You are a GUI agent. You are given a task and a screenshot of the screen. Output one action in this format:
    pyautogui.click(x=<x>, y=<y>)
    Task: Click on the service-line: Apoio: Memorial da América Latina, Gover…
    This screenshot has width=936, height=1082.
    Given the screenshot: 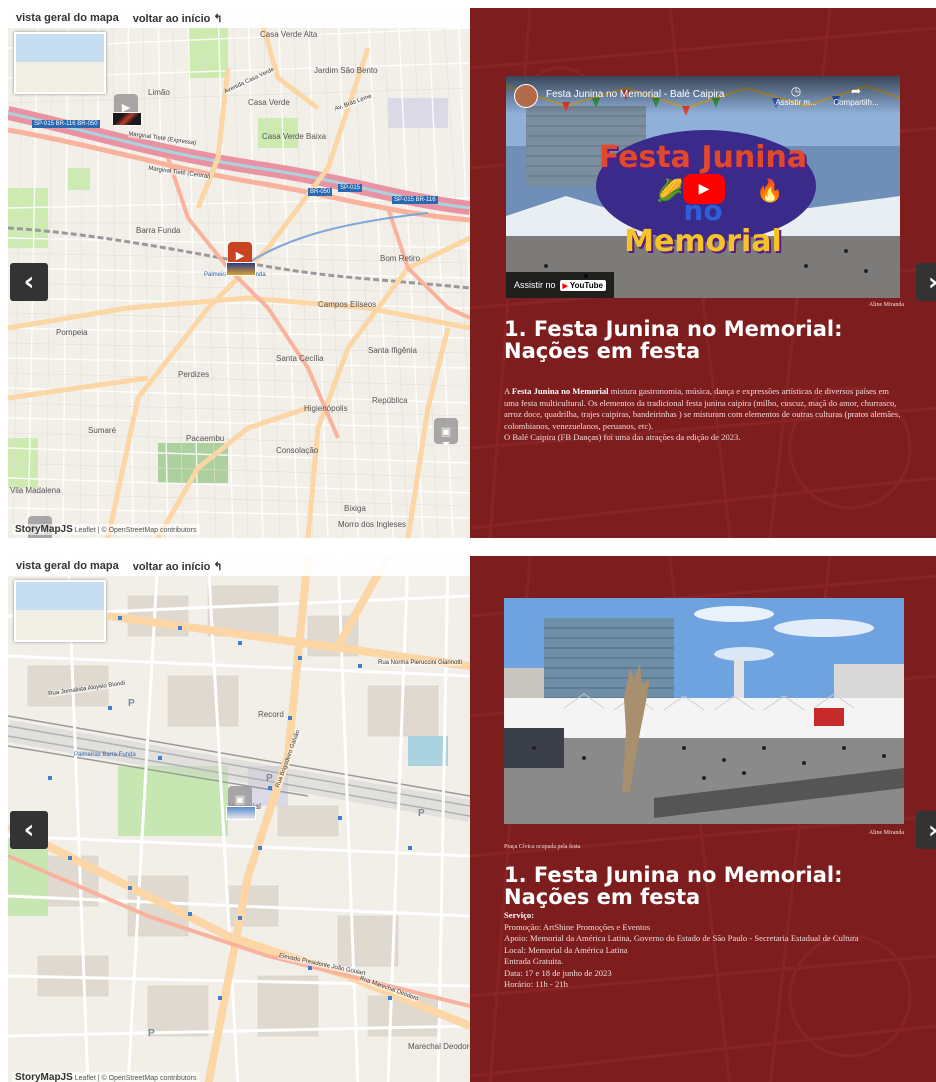 What is the action you would take?
    pyautogui.click(x=681, y=938)
    